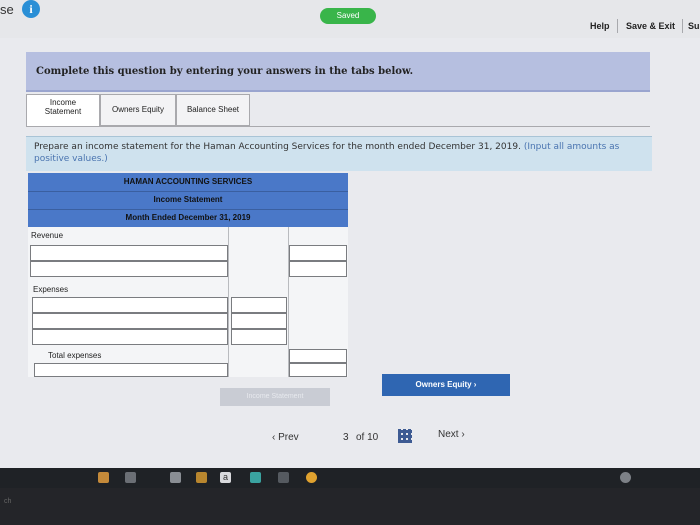 Image resolution: width=700 pixels, height=525 pixels. Describe the element at coordinates (201, 477) in the screenshot. I see `store-icon` at that location.